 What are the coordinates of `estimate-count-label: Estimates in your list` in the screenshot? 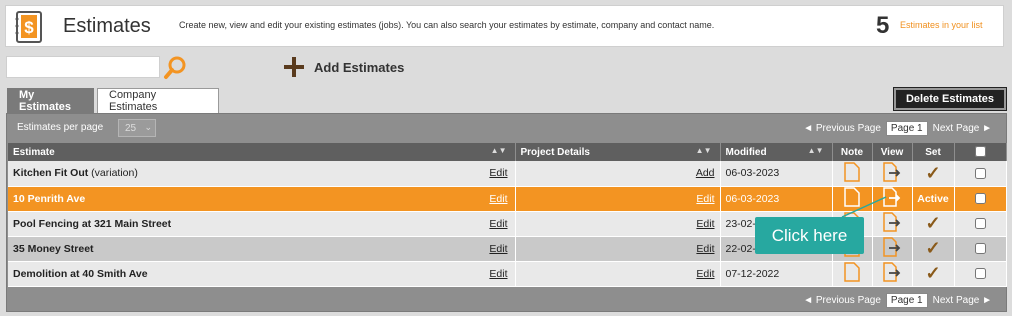 It's located at (941, 25).